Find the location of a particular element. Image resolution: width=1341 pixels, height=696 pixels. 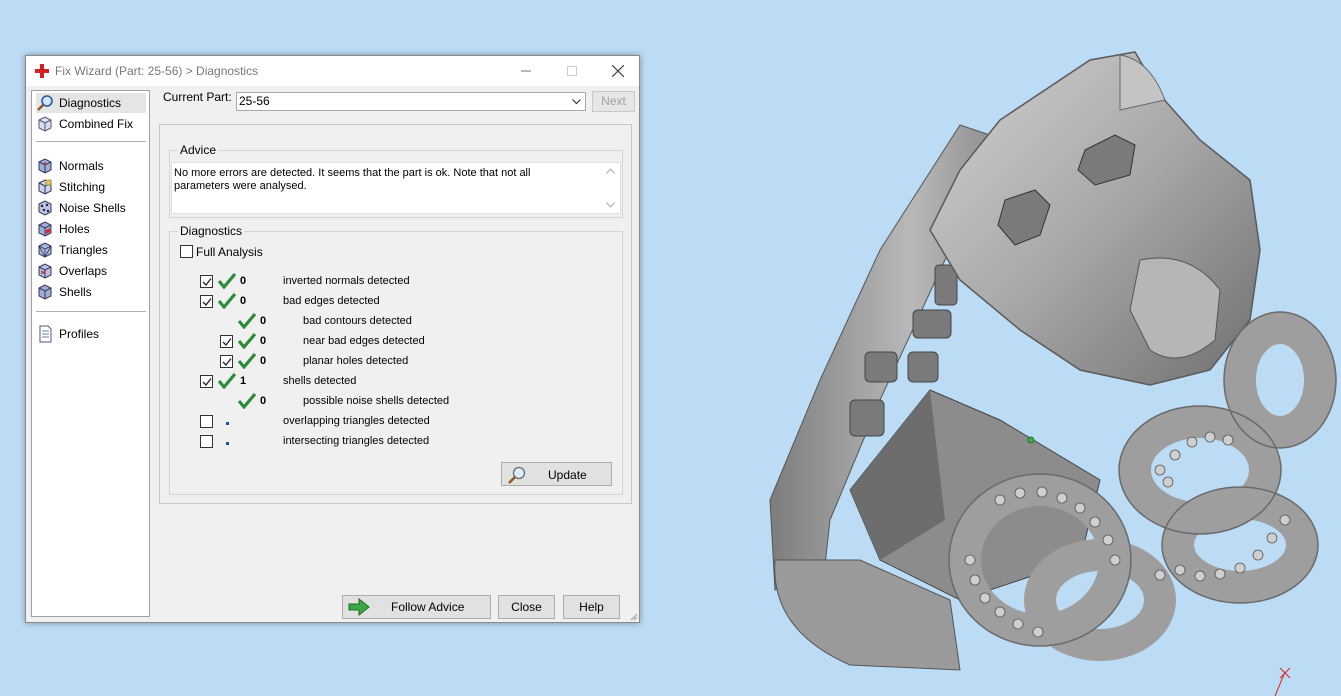

row-label: shells detected is located at coordinates (320, 381).